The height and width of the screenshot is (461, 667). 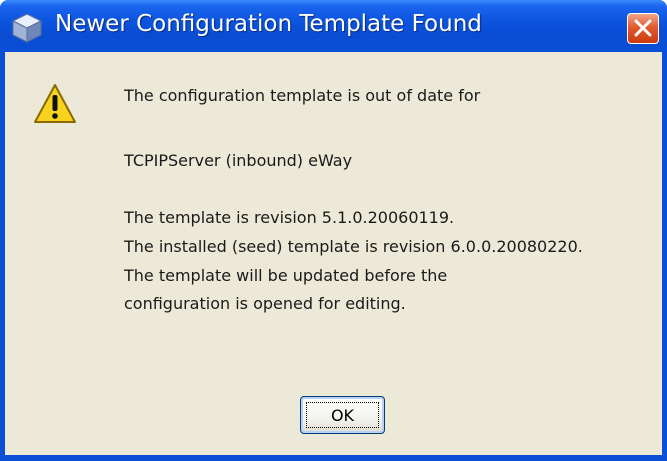 What do you see at coordinates (55, 104) in the screenshot?
I see `warning-icon` at bounding box center [55, 104].